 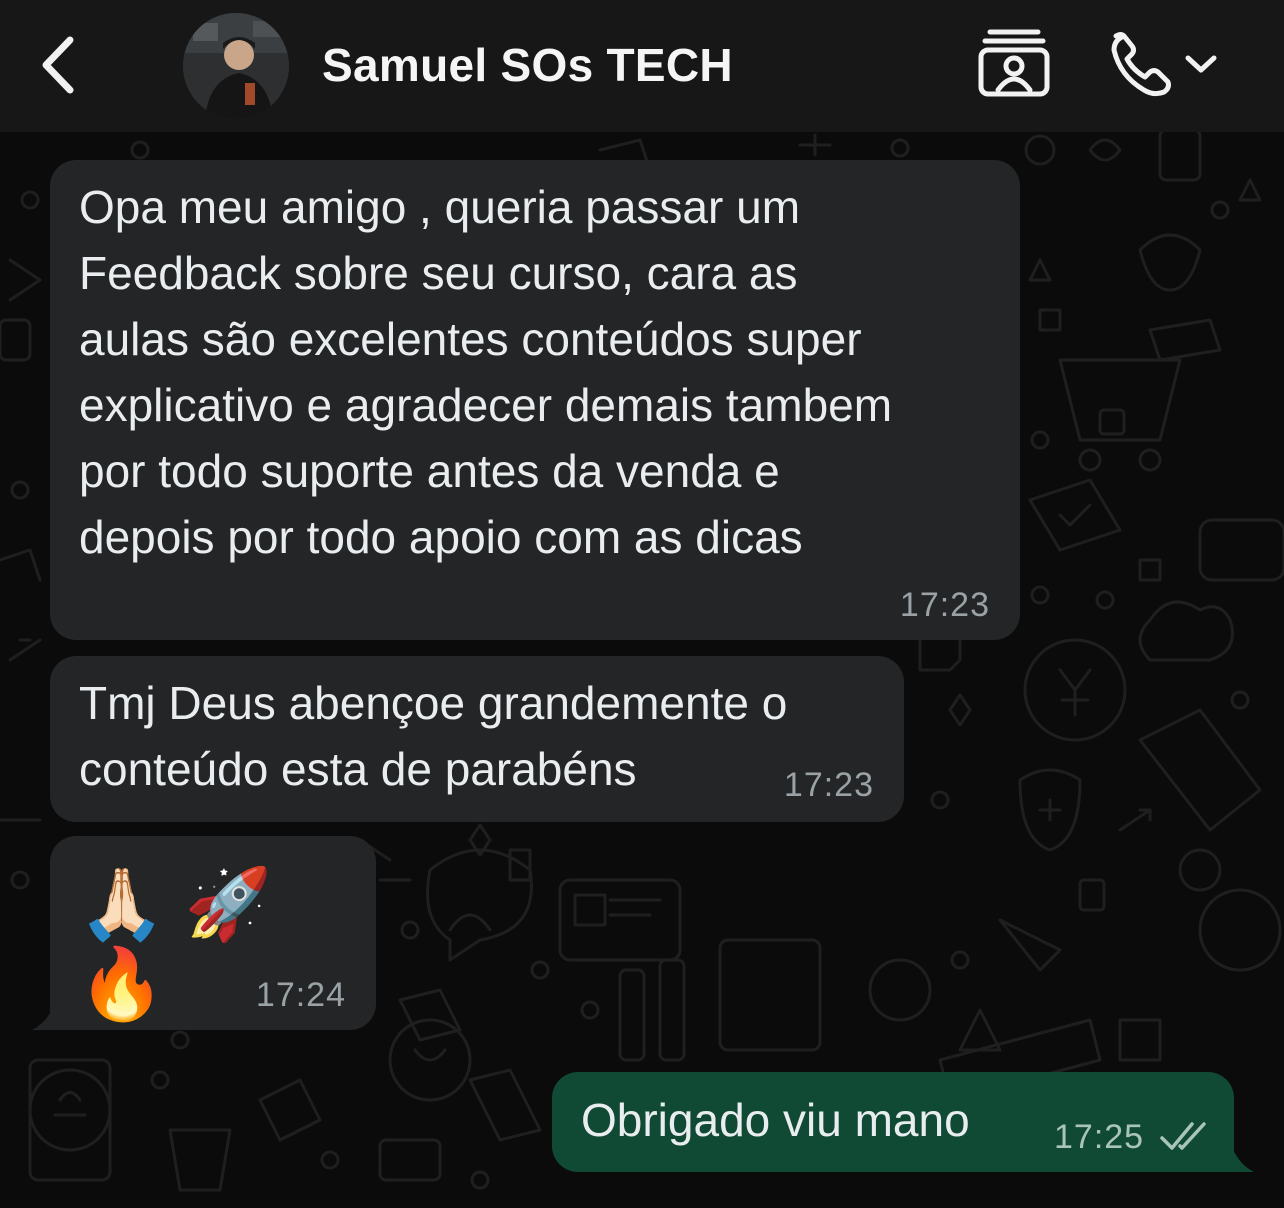 I want to click on video-call-button, so click(x=1014, y=62).